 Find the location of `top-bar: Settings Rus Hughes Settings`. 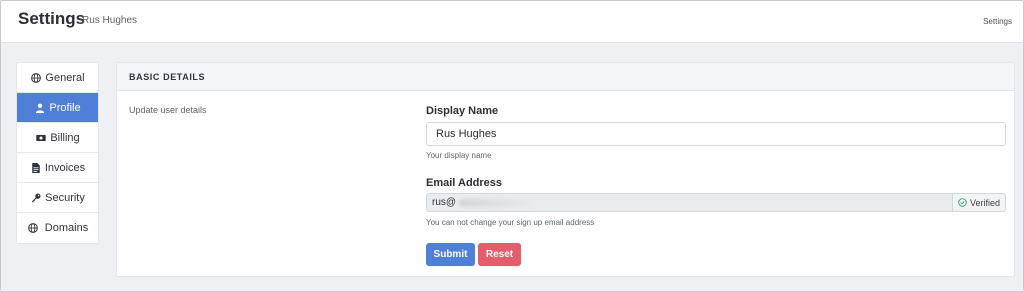

top-bar: Settings Rus Hughes Settings is located at coordinates (512, 22).